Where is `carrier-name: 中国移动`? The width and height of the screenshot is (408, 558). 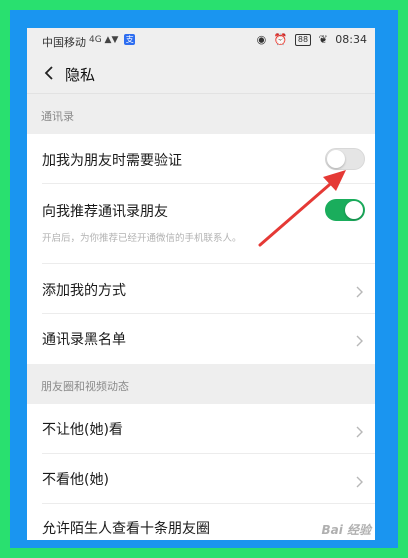
carrier-name: 中国移动 is located at coordinates (64, 42).